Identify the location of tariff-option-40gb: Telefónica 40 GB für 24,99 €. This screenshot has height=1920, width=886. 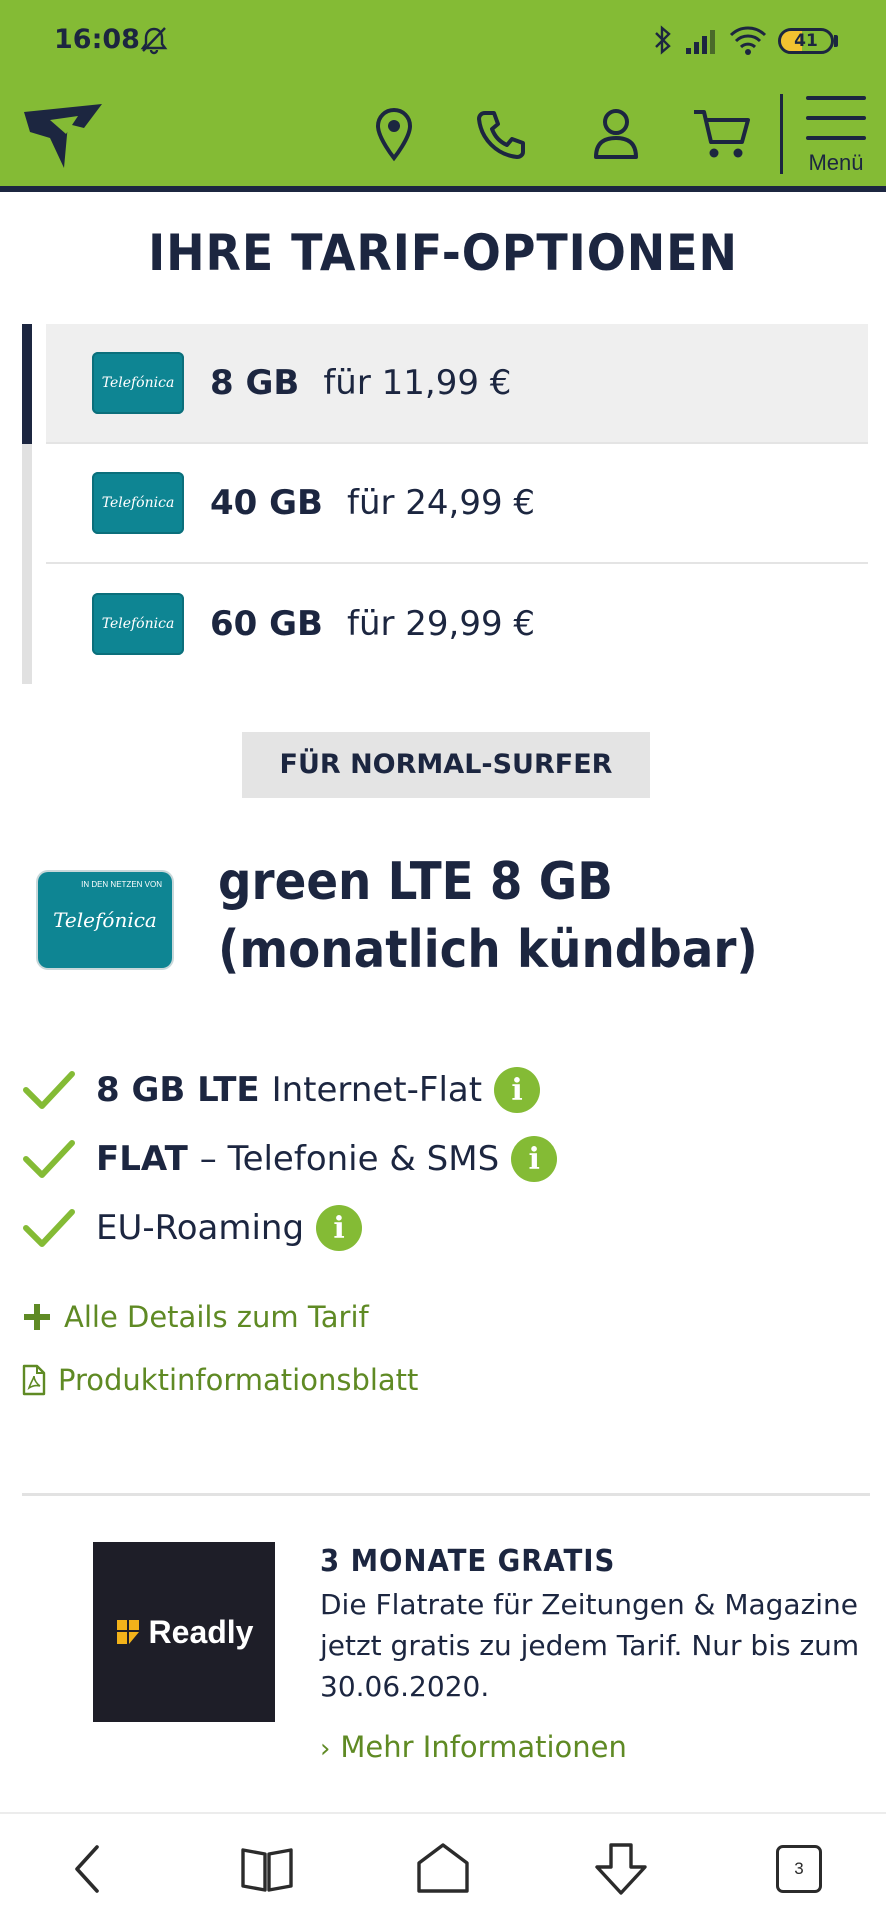
(445, 504).